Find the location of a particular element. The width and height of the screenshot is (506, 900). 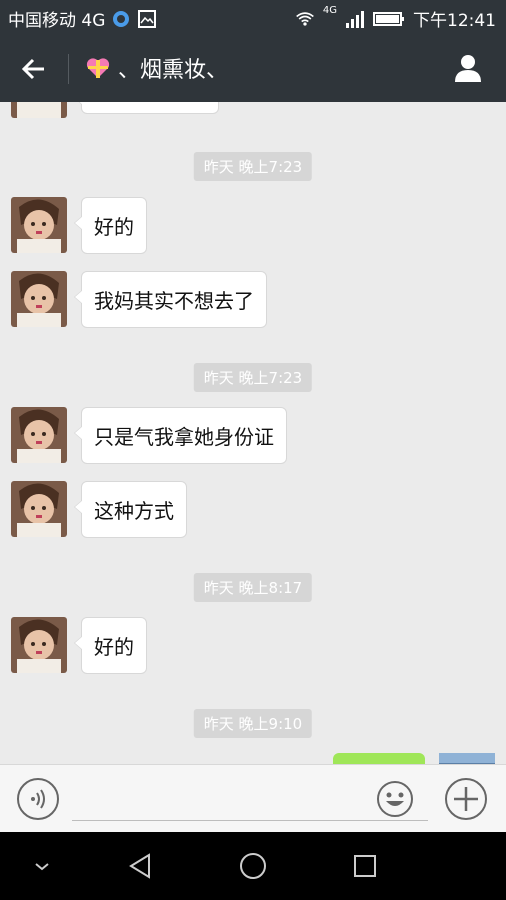

browser-icon is located at coordinates (121, 18).